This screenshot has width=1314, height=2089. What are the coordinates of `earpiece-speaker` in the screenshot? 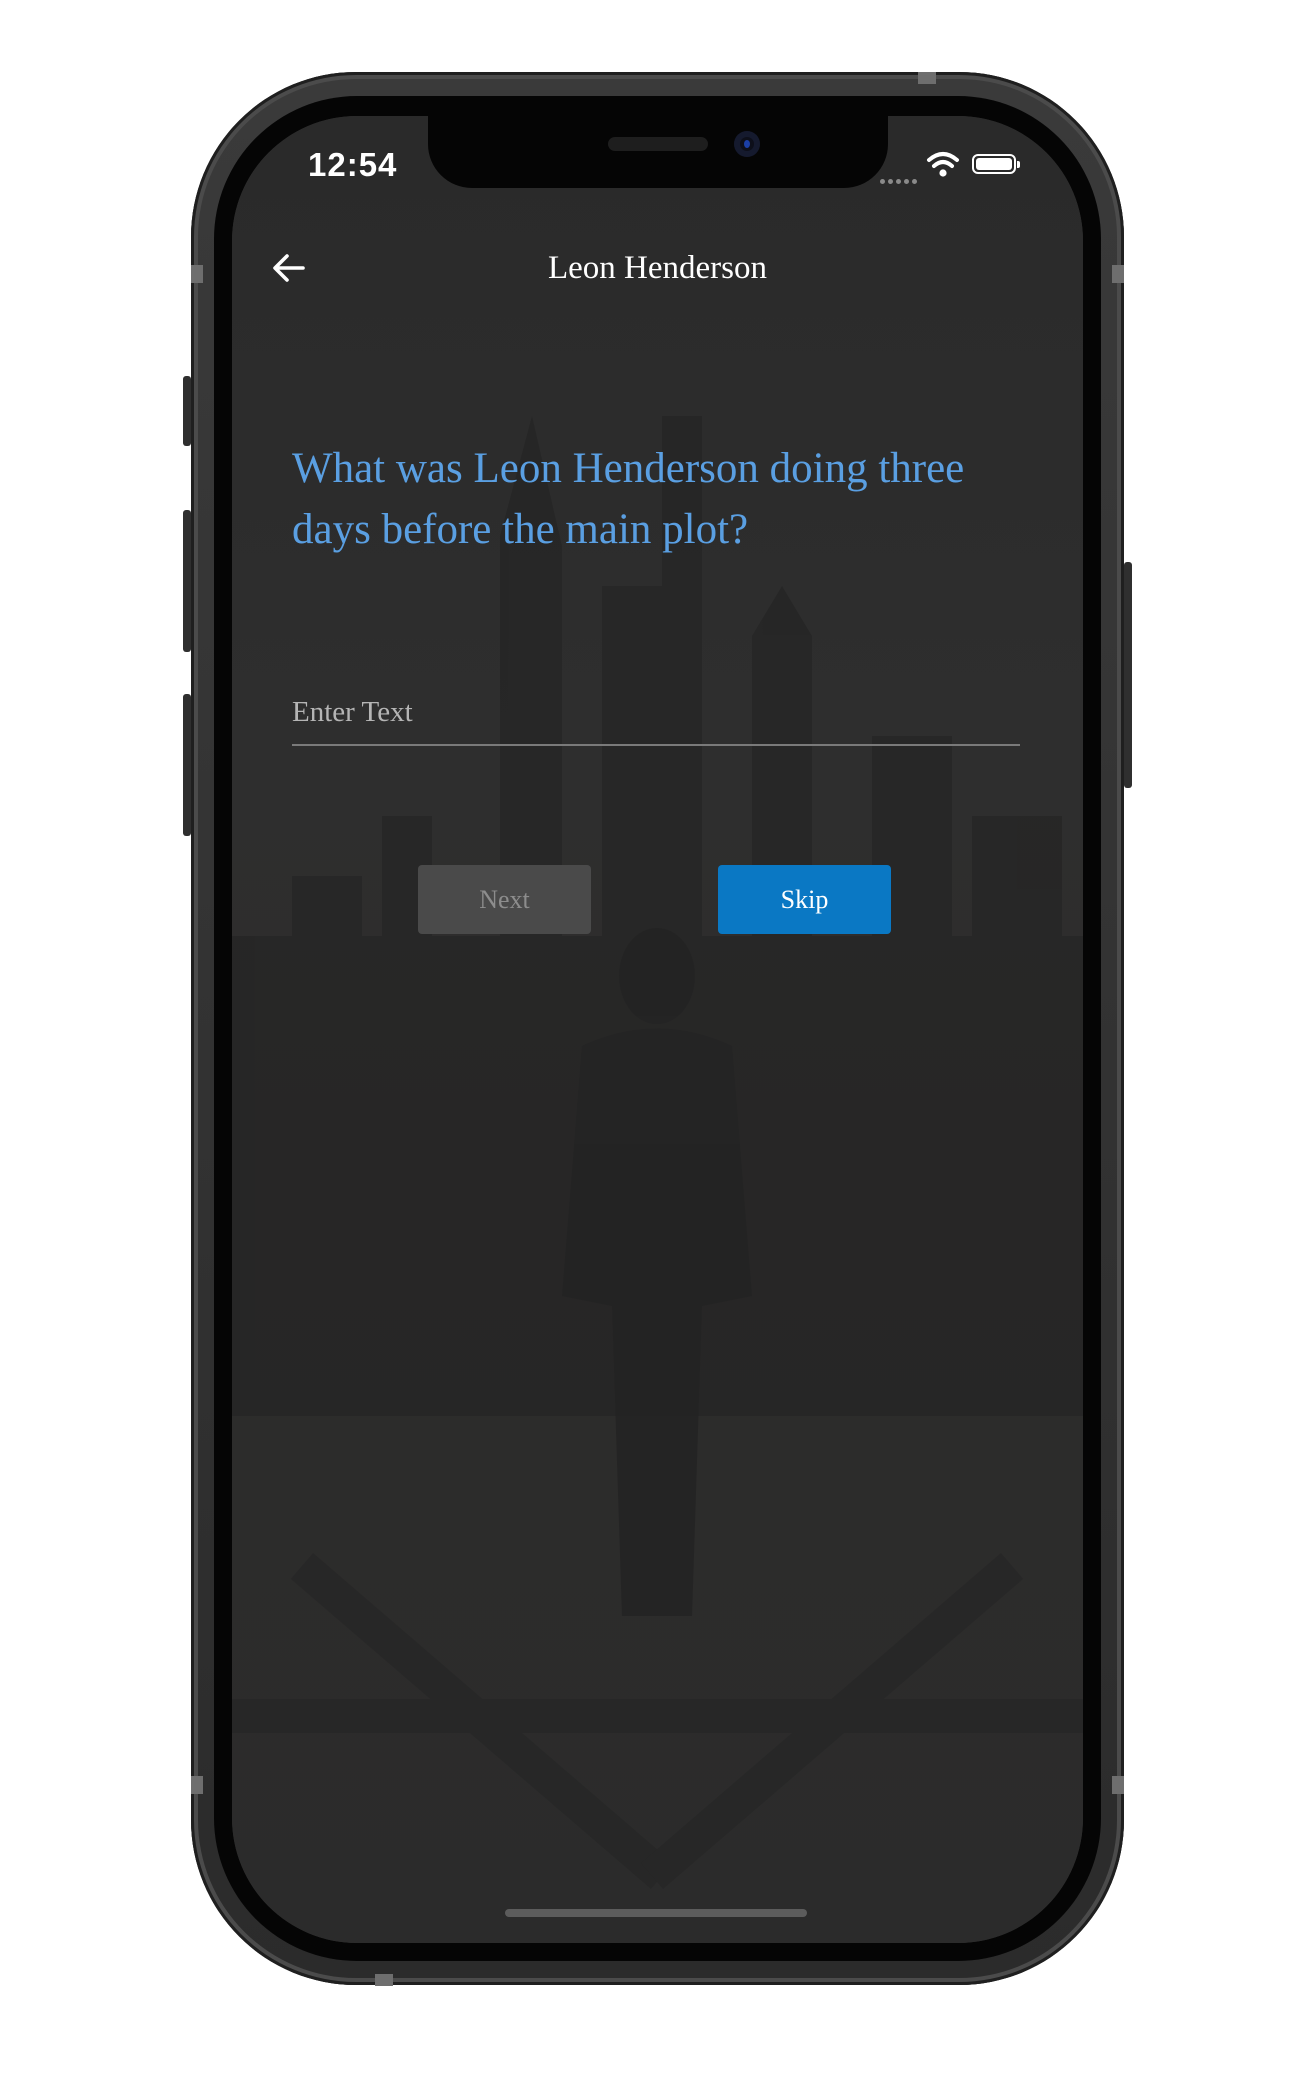 It's located at (658, 144).